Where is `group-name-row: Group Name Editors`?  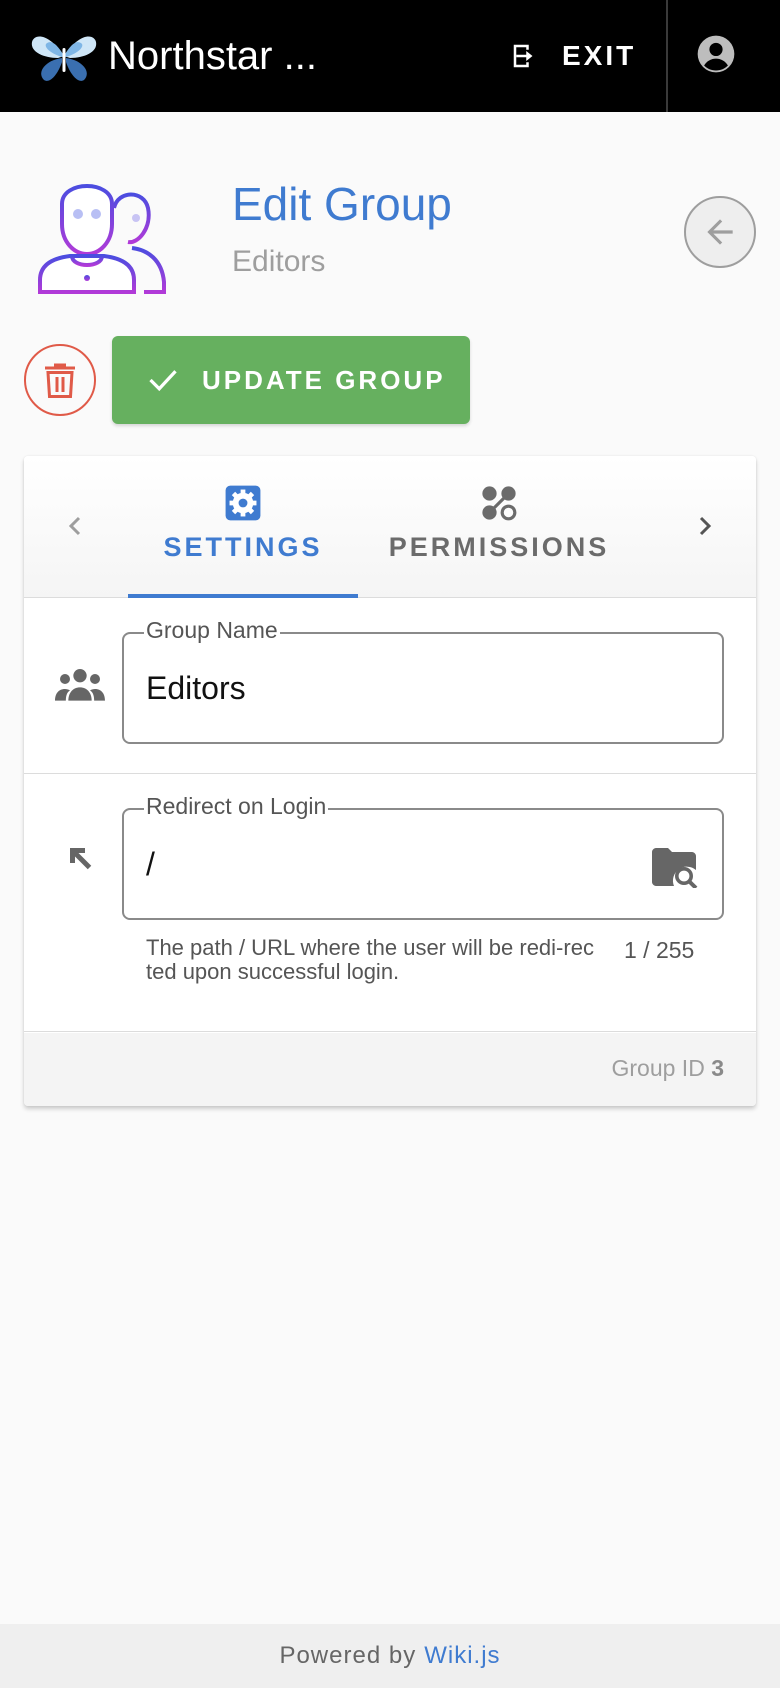
group-name-row: Group Name Editors is located at coordinates (390, 686).